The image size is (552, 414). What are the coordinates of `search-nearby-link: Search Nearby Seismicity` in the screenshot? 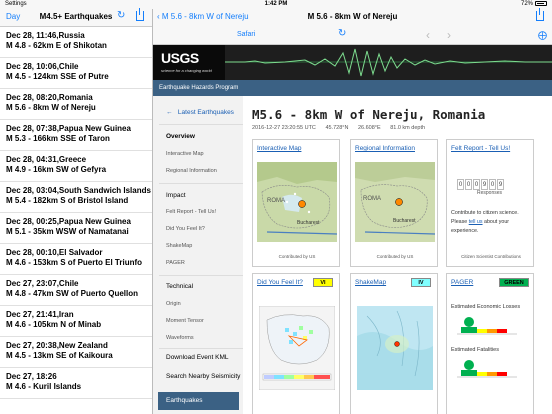 It's located at (203, 376).